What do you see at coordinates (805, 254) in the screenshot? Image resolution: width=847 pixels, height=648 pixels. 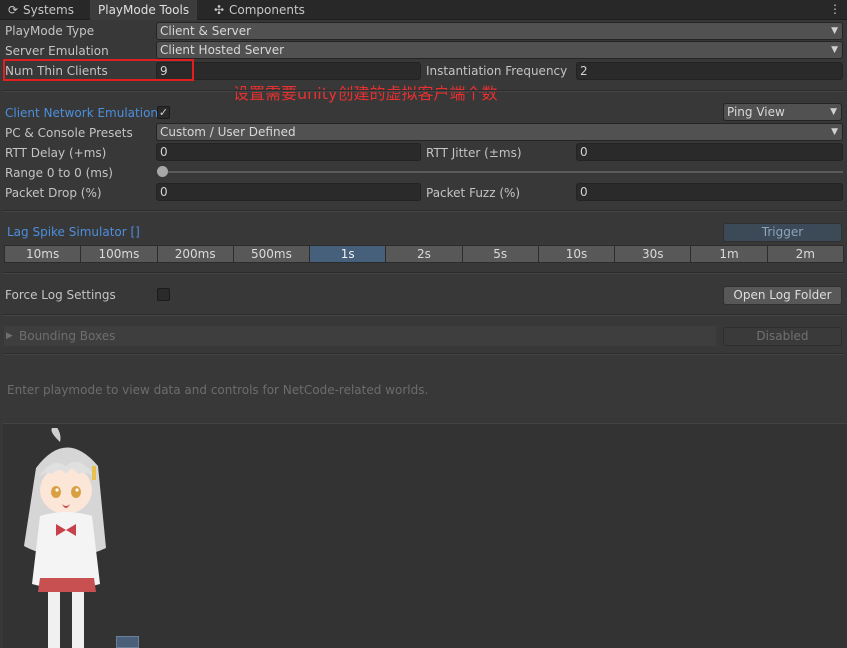 I see `lag-spike-option: 2m` at bounding box center [805, 254].